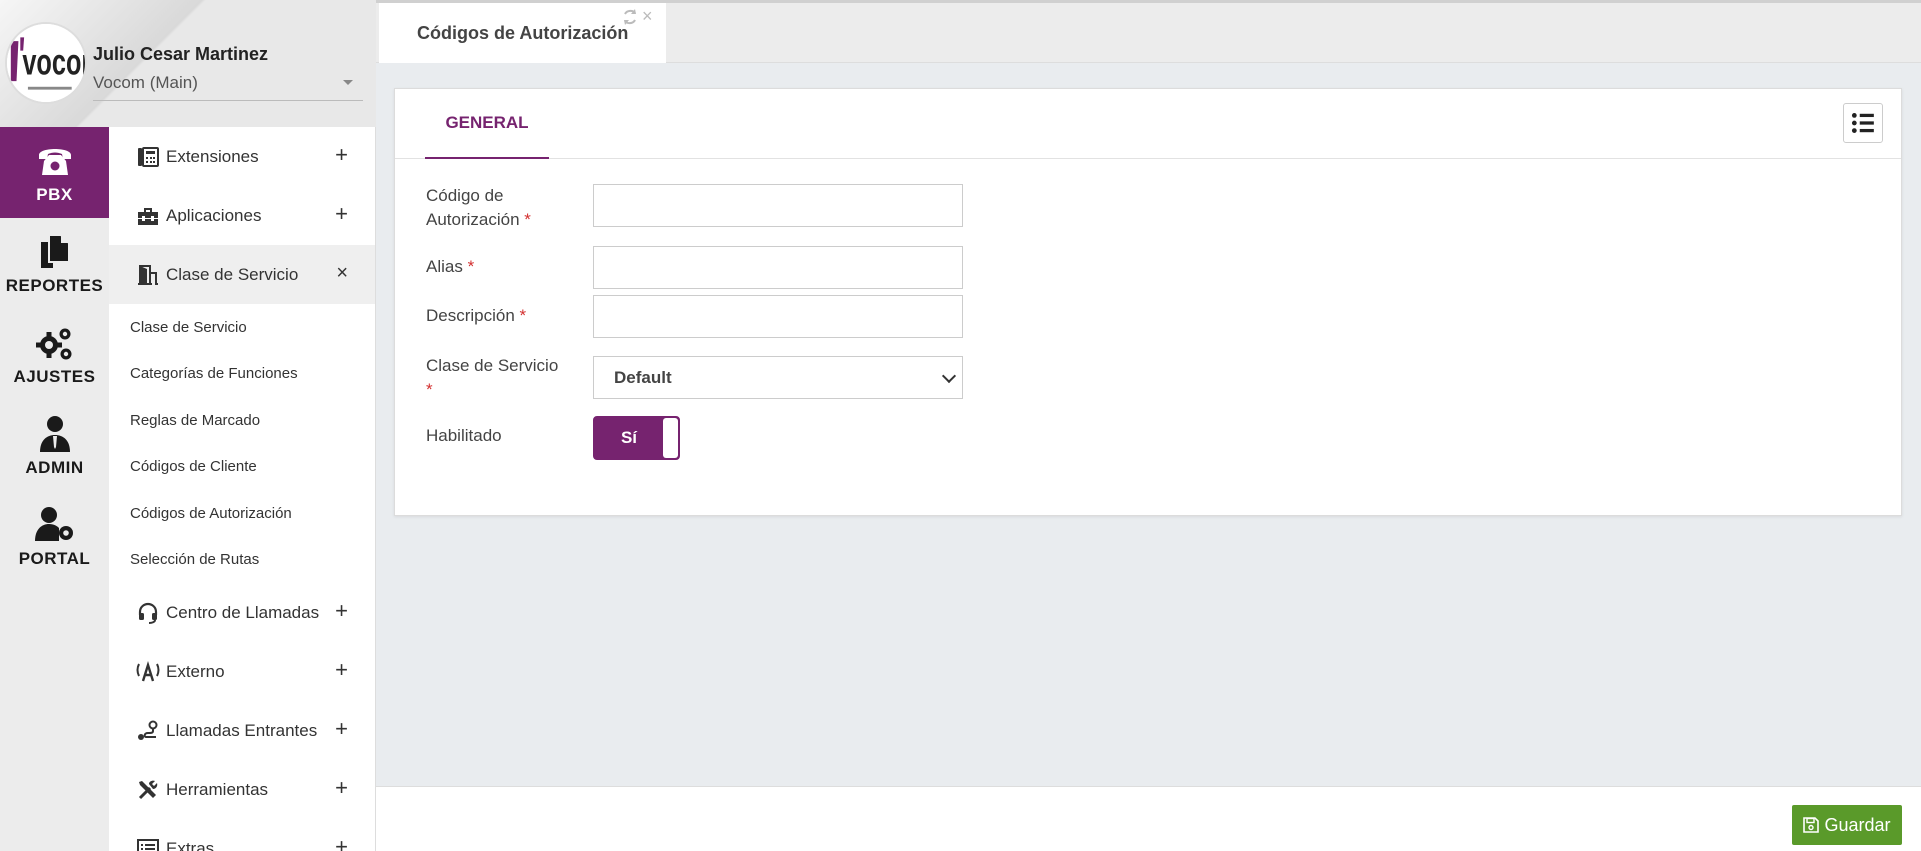  I want to click on antenna-icon, so click(148, 670).